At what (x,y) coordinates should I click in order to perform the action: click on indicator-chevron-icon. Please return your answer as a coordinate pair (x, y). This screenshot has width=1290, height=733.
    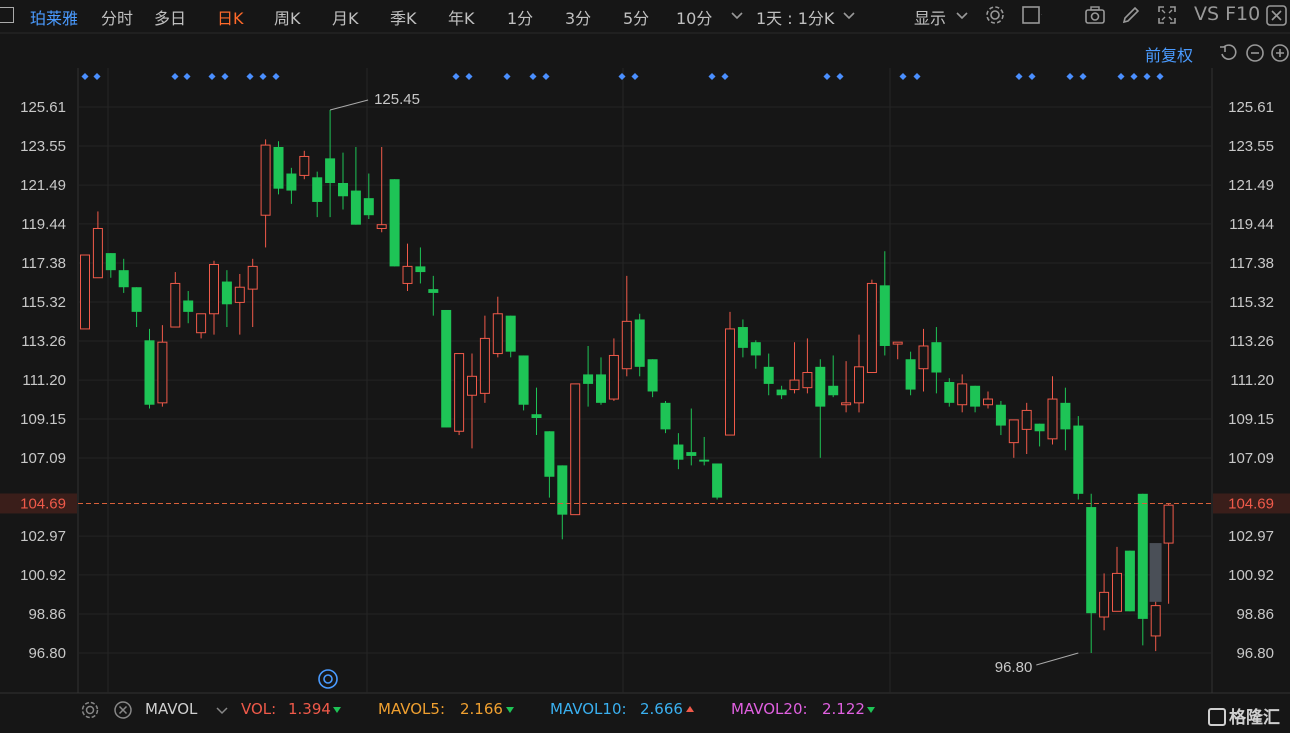
    Looking at the image, I should click on (222, 710).